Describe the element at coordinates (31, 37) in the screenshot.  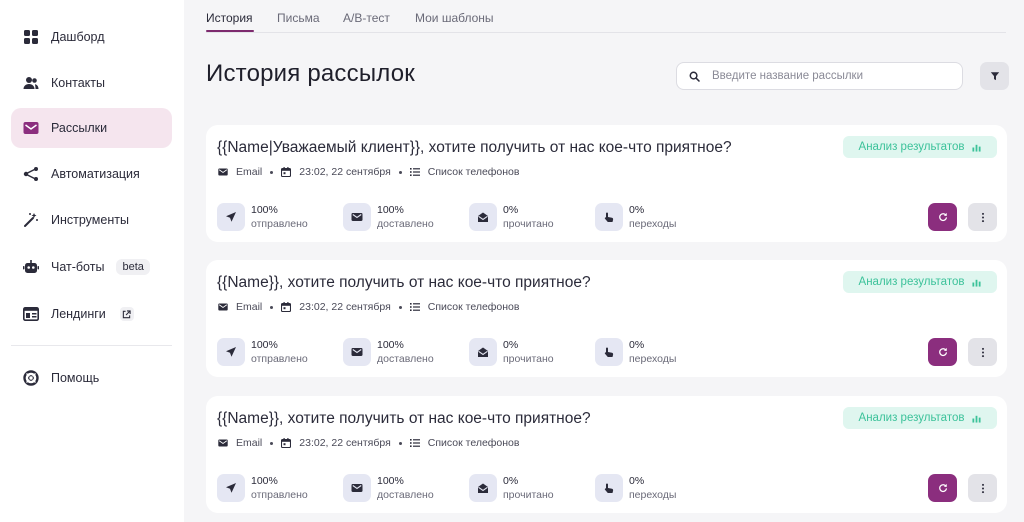
I see `dashboard-icon` at that location.